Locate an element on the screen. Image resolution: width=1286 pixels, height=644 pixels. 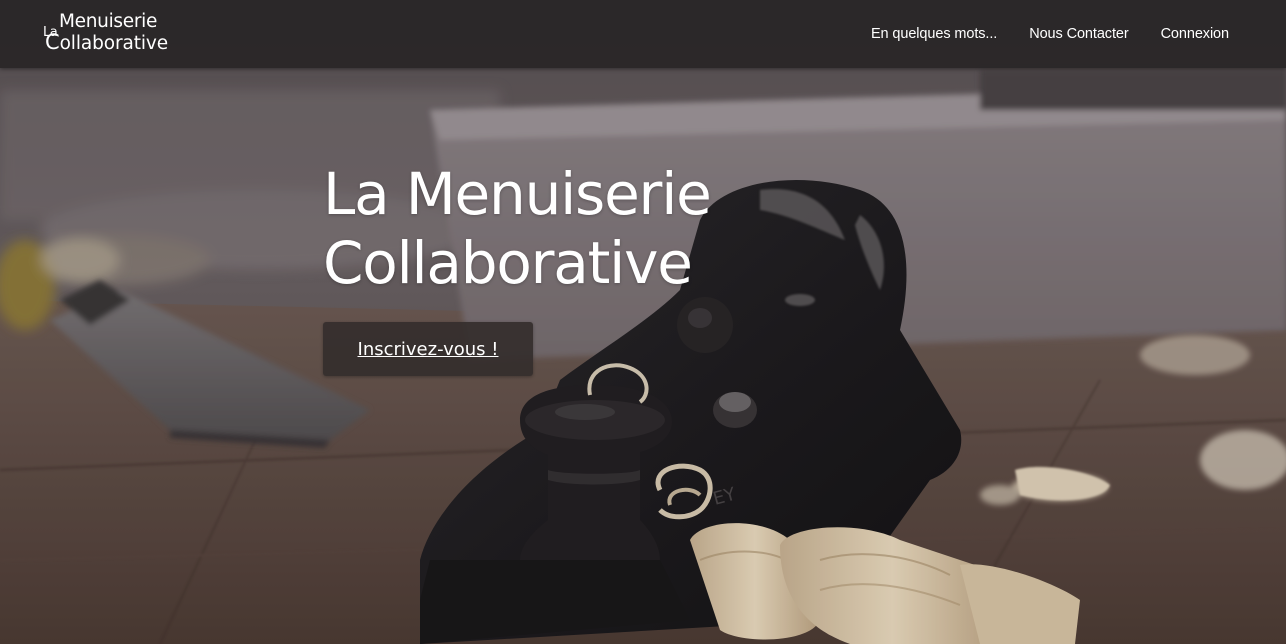
nav-link-contact: Nous Contacter is located at coordinates (1078, 34).